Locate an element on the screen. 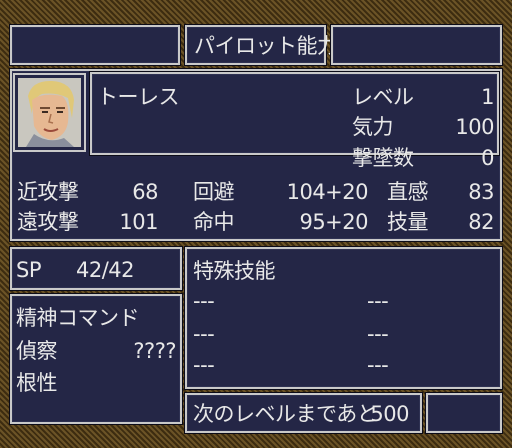 The width and height of the screenshot is (512, 448). title-panel: パイロット能力 is located at coordinates (261, 45).